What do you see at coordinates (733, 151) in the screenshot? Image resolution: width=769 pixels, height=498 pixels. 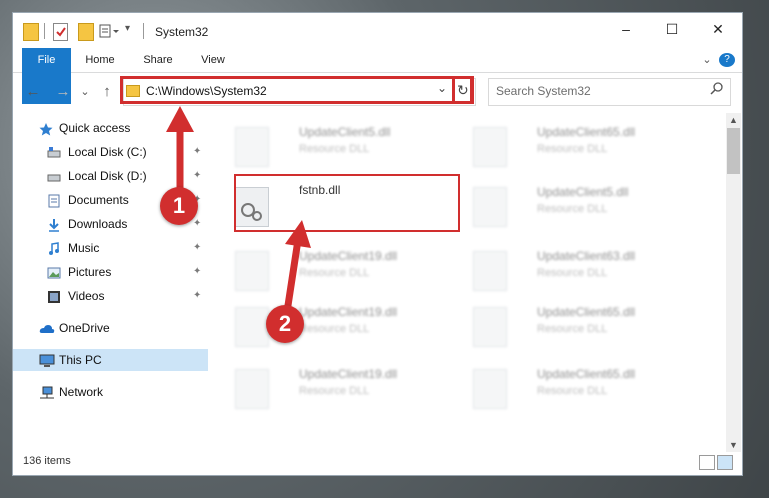 I see `scrollbar-thumb` at bounding box center [733, 151].